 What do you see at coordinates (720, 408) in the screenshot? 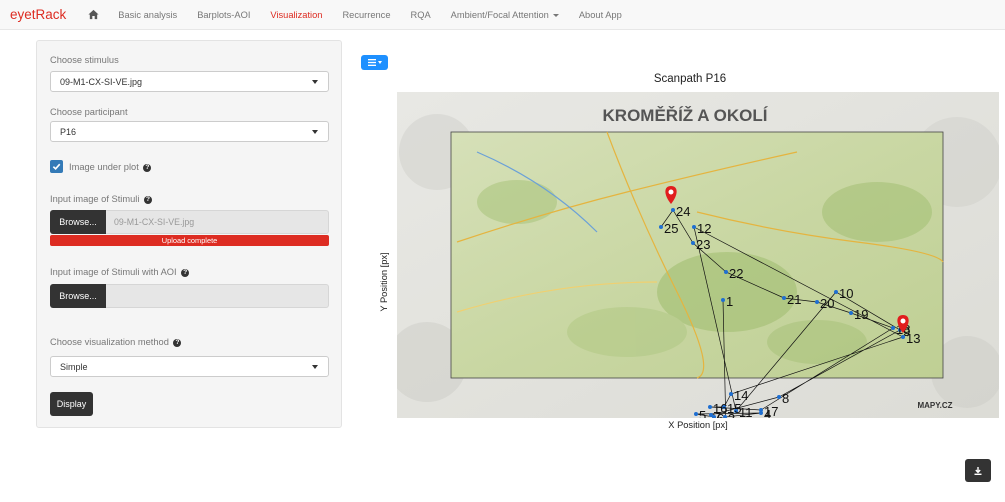
I see `fixation-label: 16` at bounding box center [720, 408].